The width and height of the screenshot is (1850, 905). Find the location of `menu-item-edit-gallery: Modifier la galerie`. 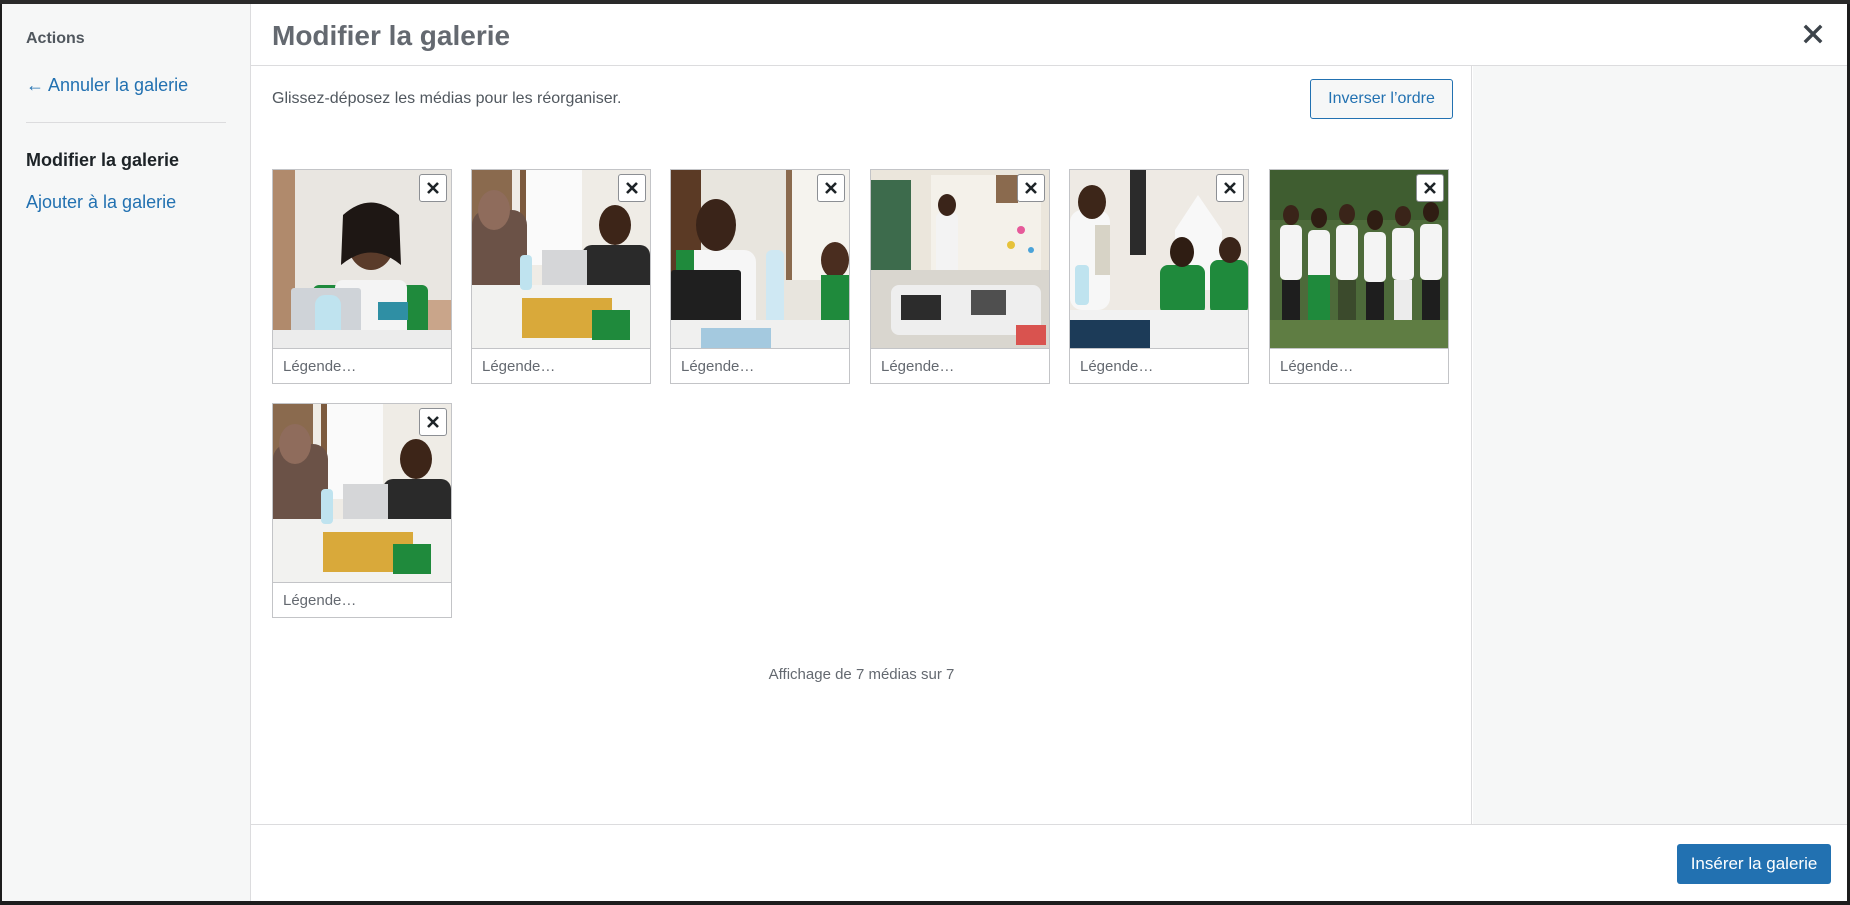

menu-item-edit-gallery: Modifier la galerie is located at coordinates (102, 160).